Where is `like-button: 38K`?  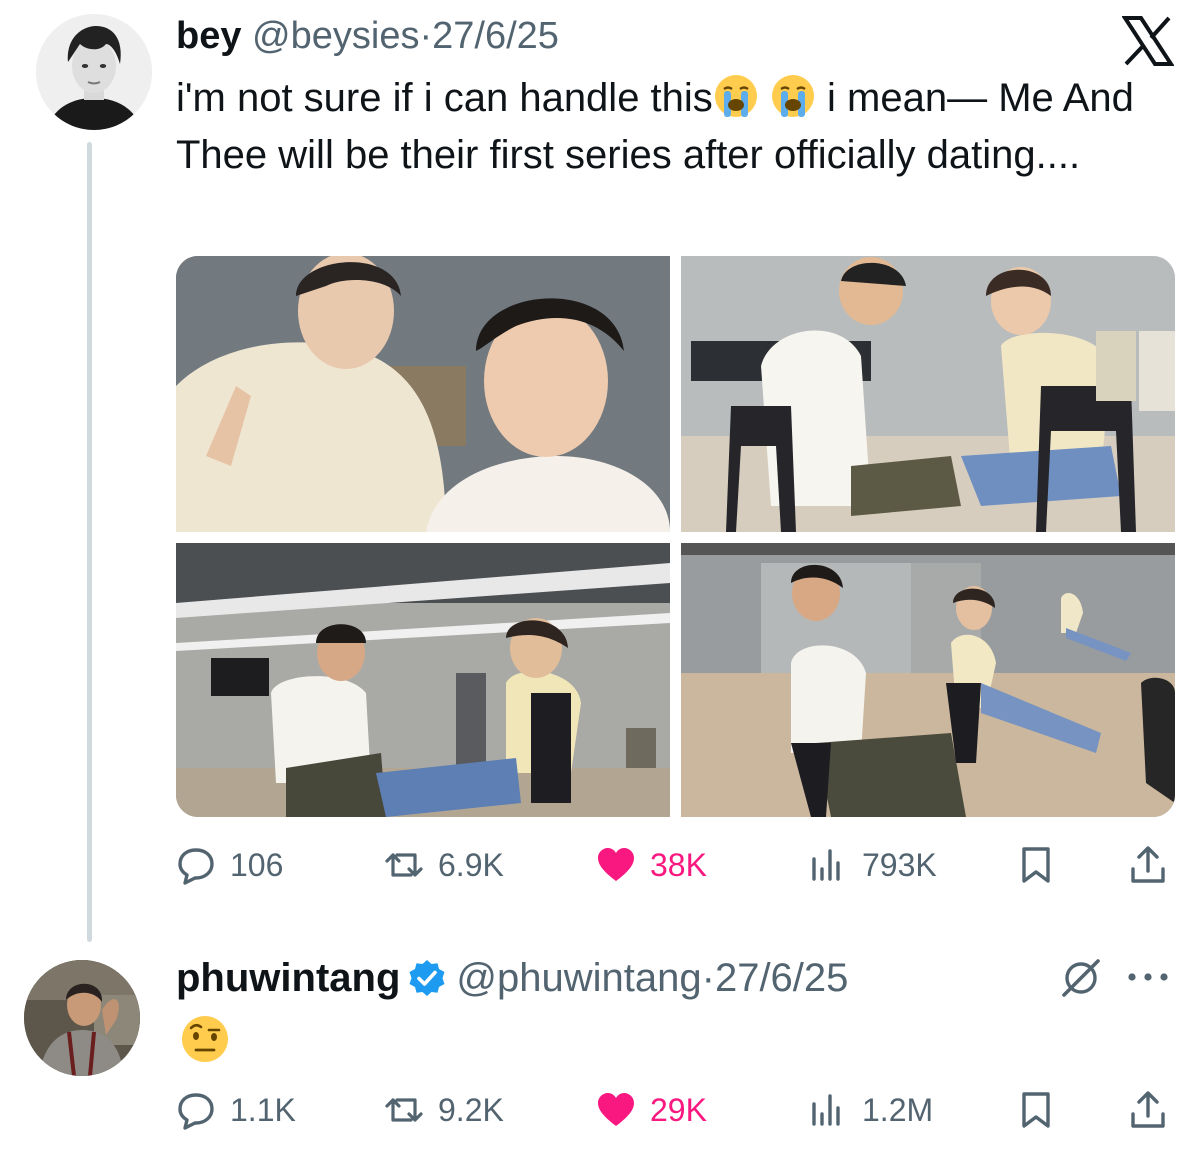
like-button: 38K is located at coordinates (651, 865).